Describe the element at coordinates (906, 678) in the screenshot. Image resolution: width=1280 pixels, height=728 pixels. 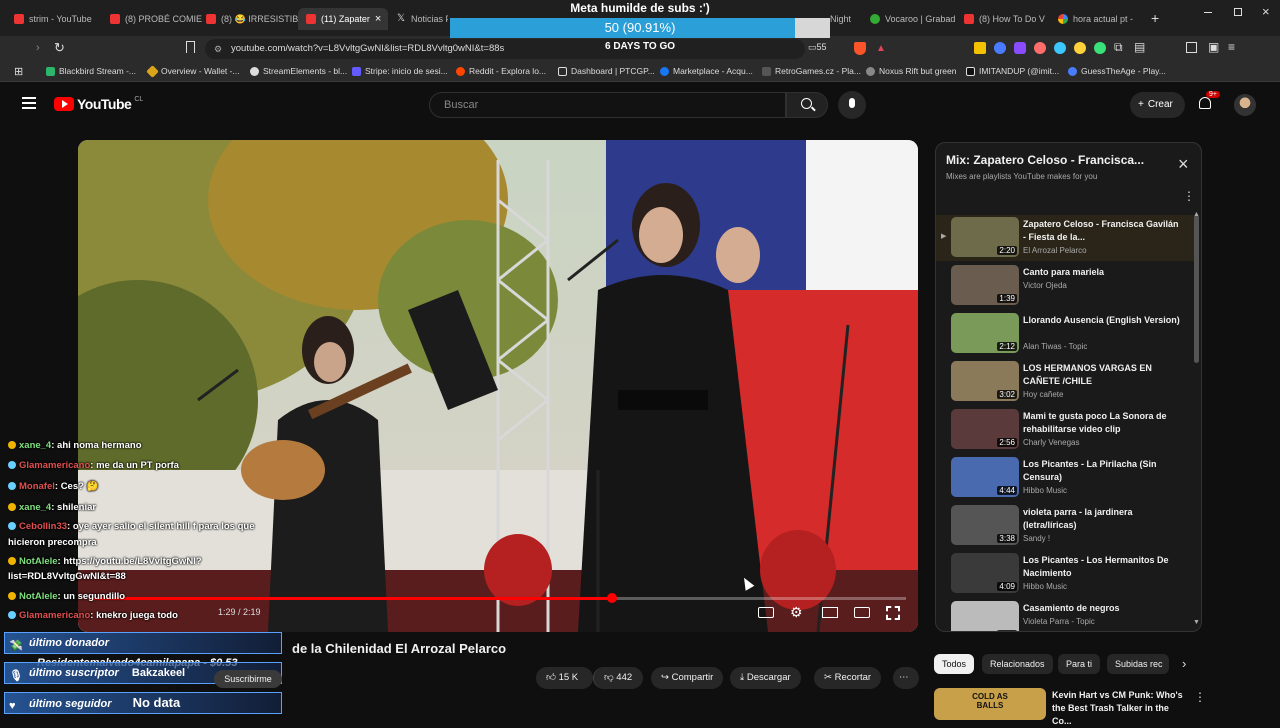
I see `more-actions-button: ⋯` at that location.